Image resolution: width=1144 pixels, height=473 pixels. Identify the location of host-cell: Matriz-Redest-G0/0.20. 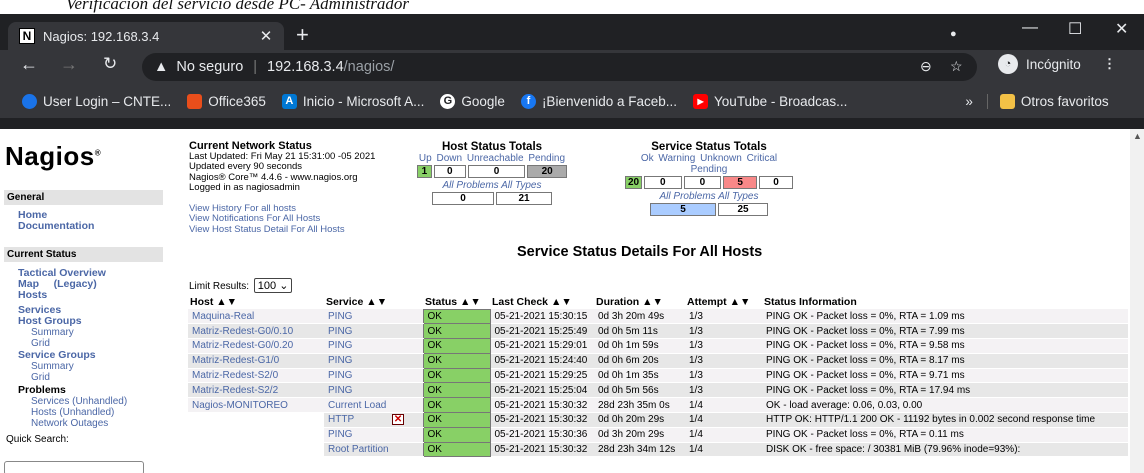
(256, 346).